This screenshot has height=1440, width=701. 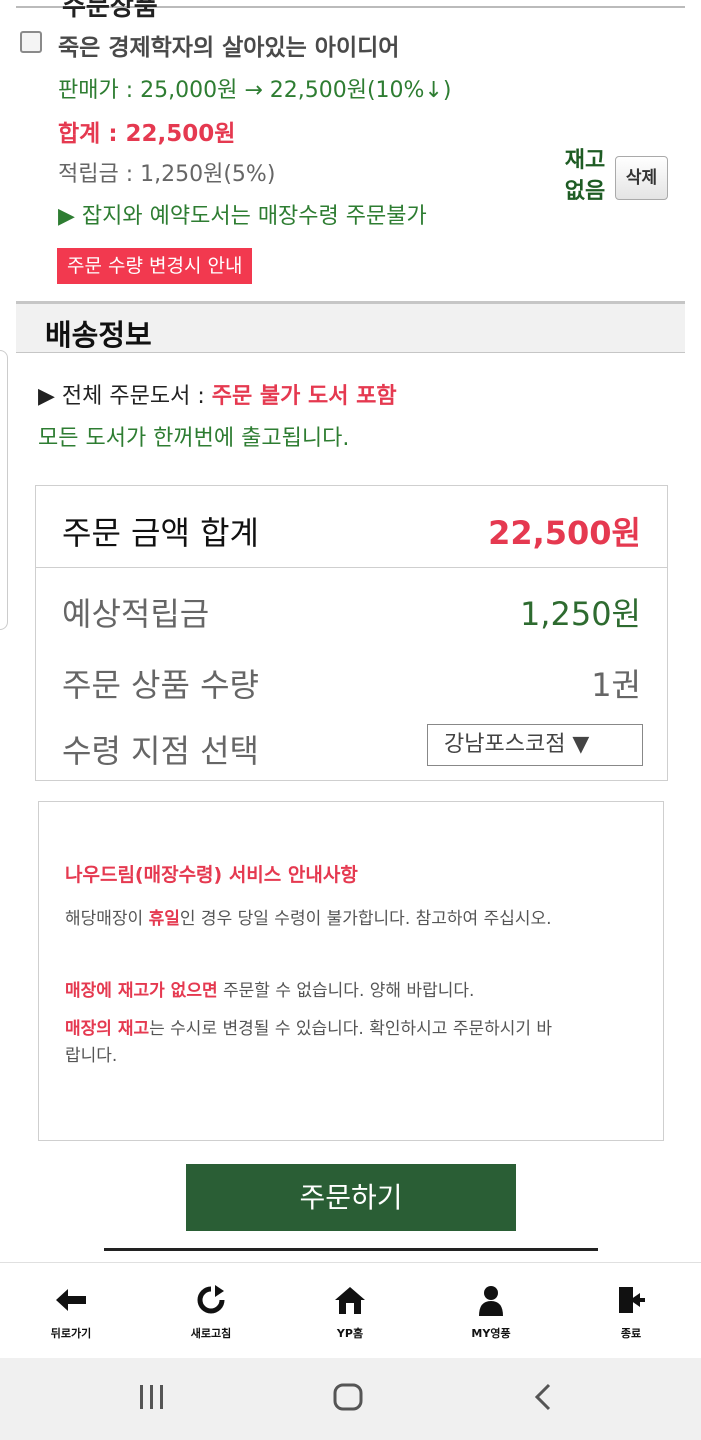 I want to click on user-icon, so click(x=491, y=1301).